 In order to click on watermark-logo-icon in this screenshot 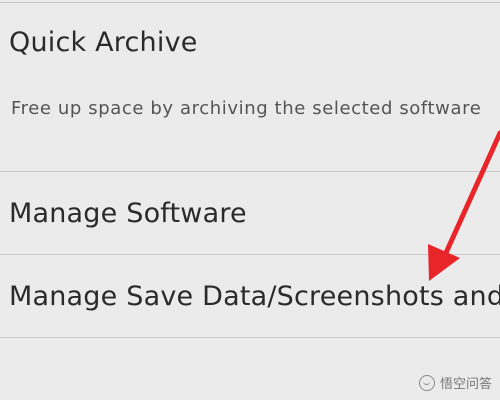, I will do `click(426, 382)`.